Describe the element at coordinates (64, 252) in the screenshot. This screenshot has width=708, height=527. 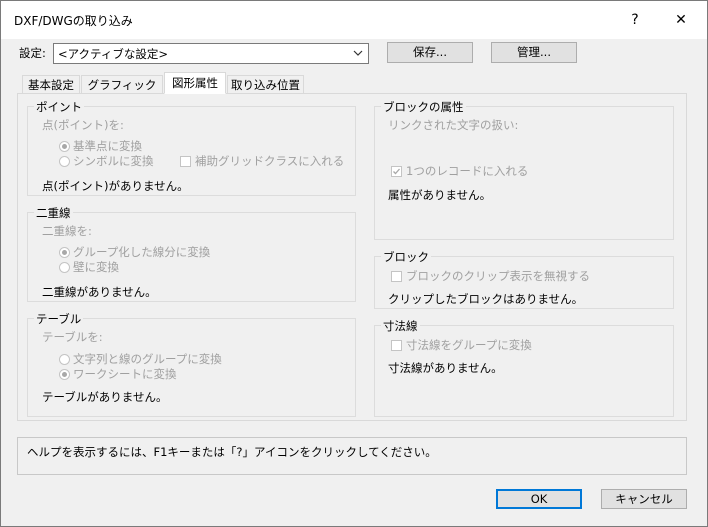
I see `radio-double-line-to-grouped-lines` at that location.